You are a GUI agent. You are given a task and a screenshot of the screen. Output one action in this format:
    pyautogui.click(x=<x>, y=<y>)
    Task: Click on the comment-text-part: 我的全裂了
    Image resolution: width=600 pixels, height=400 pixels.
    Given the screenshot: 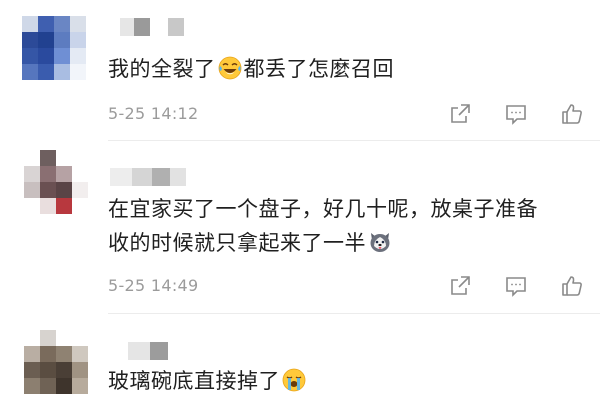 What is the action you would take?
    pyautogui.click(x=162, y=69)
    